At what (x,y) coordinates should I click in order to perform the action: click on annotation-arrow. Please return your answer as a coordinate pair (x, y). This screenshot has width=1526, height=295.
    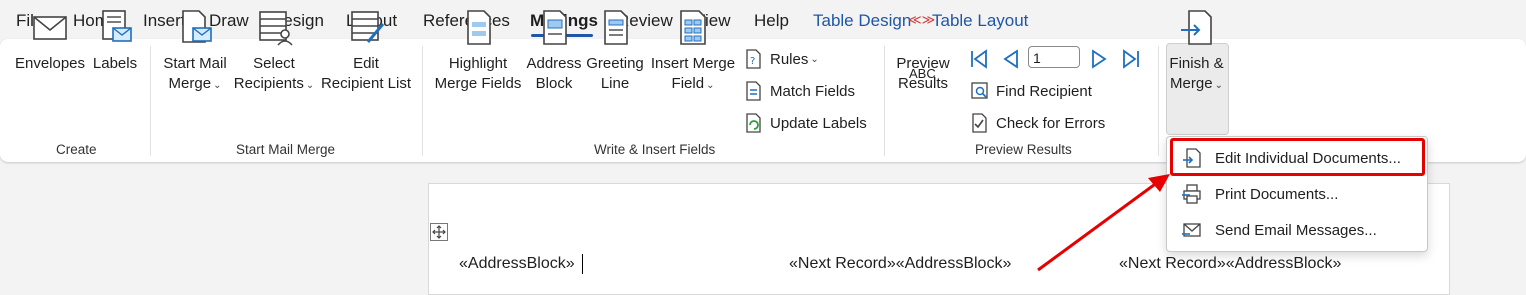
    Looking at the image, I should click on (1103, 223).